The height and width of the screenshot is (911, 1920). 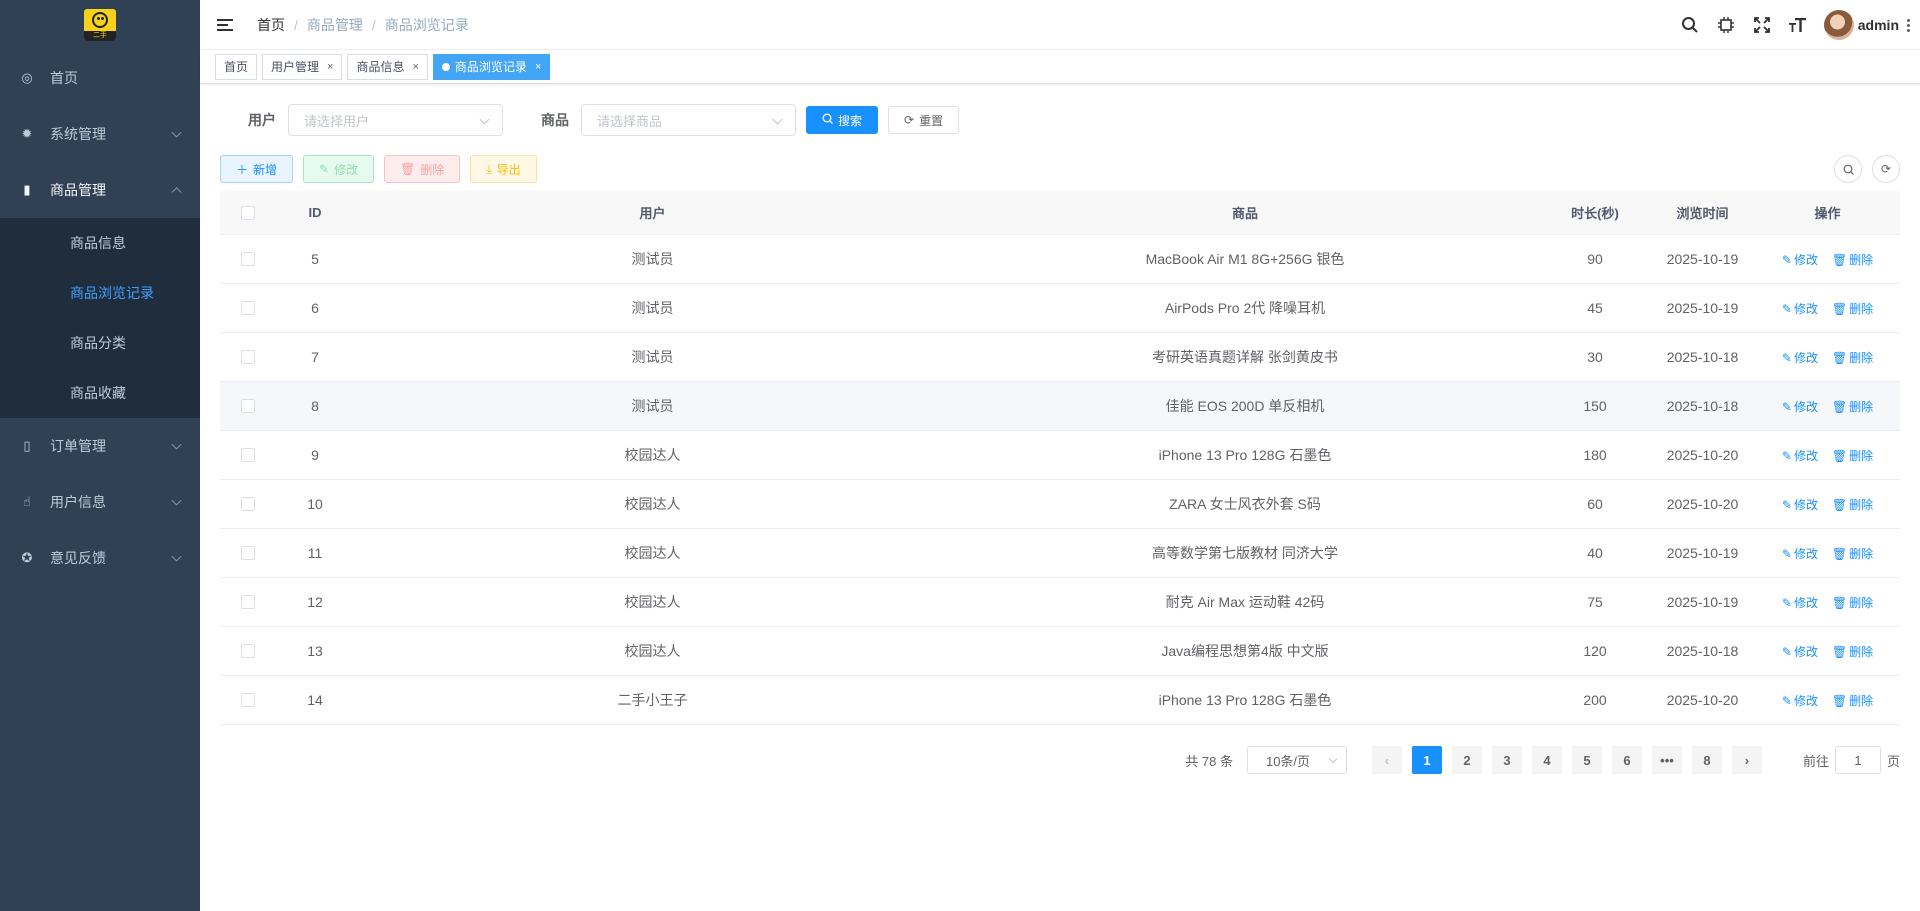 I want to click on sidebar-item-orders: ▯ 订单管理, so click(x=100, y=446).